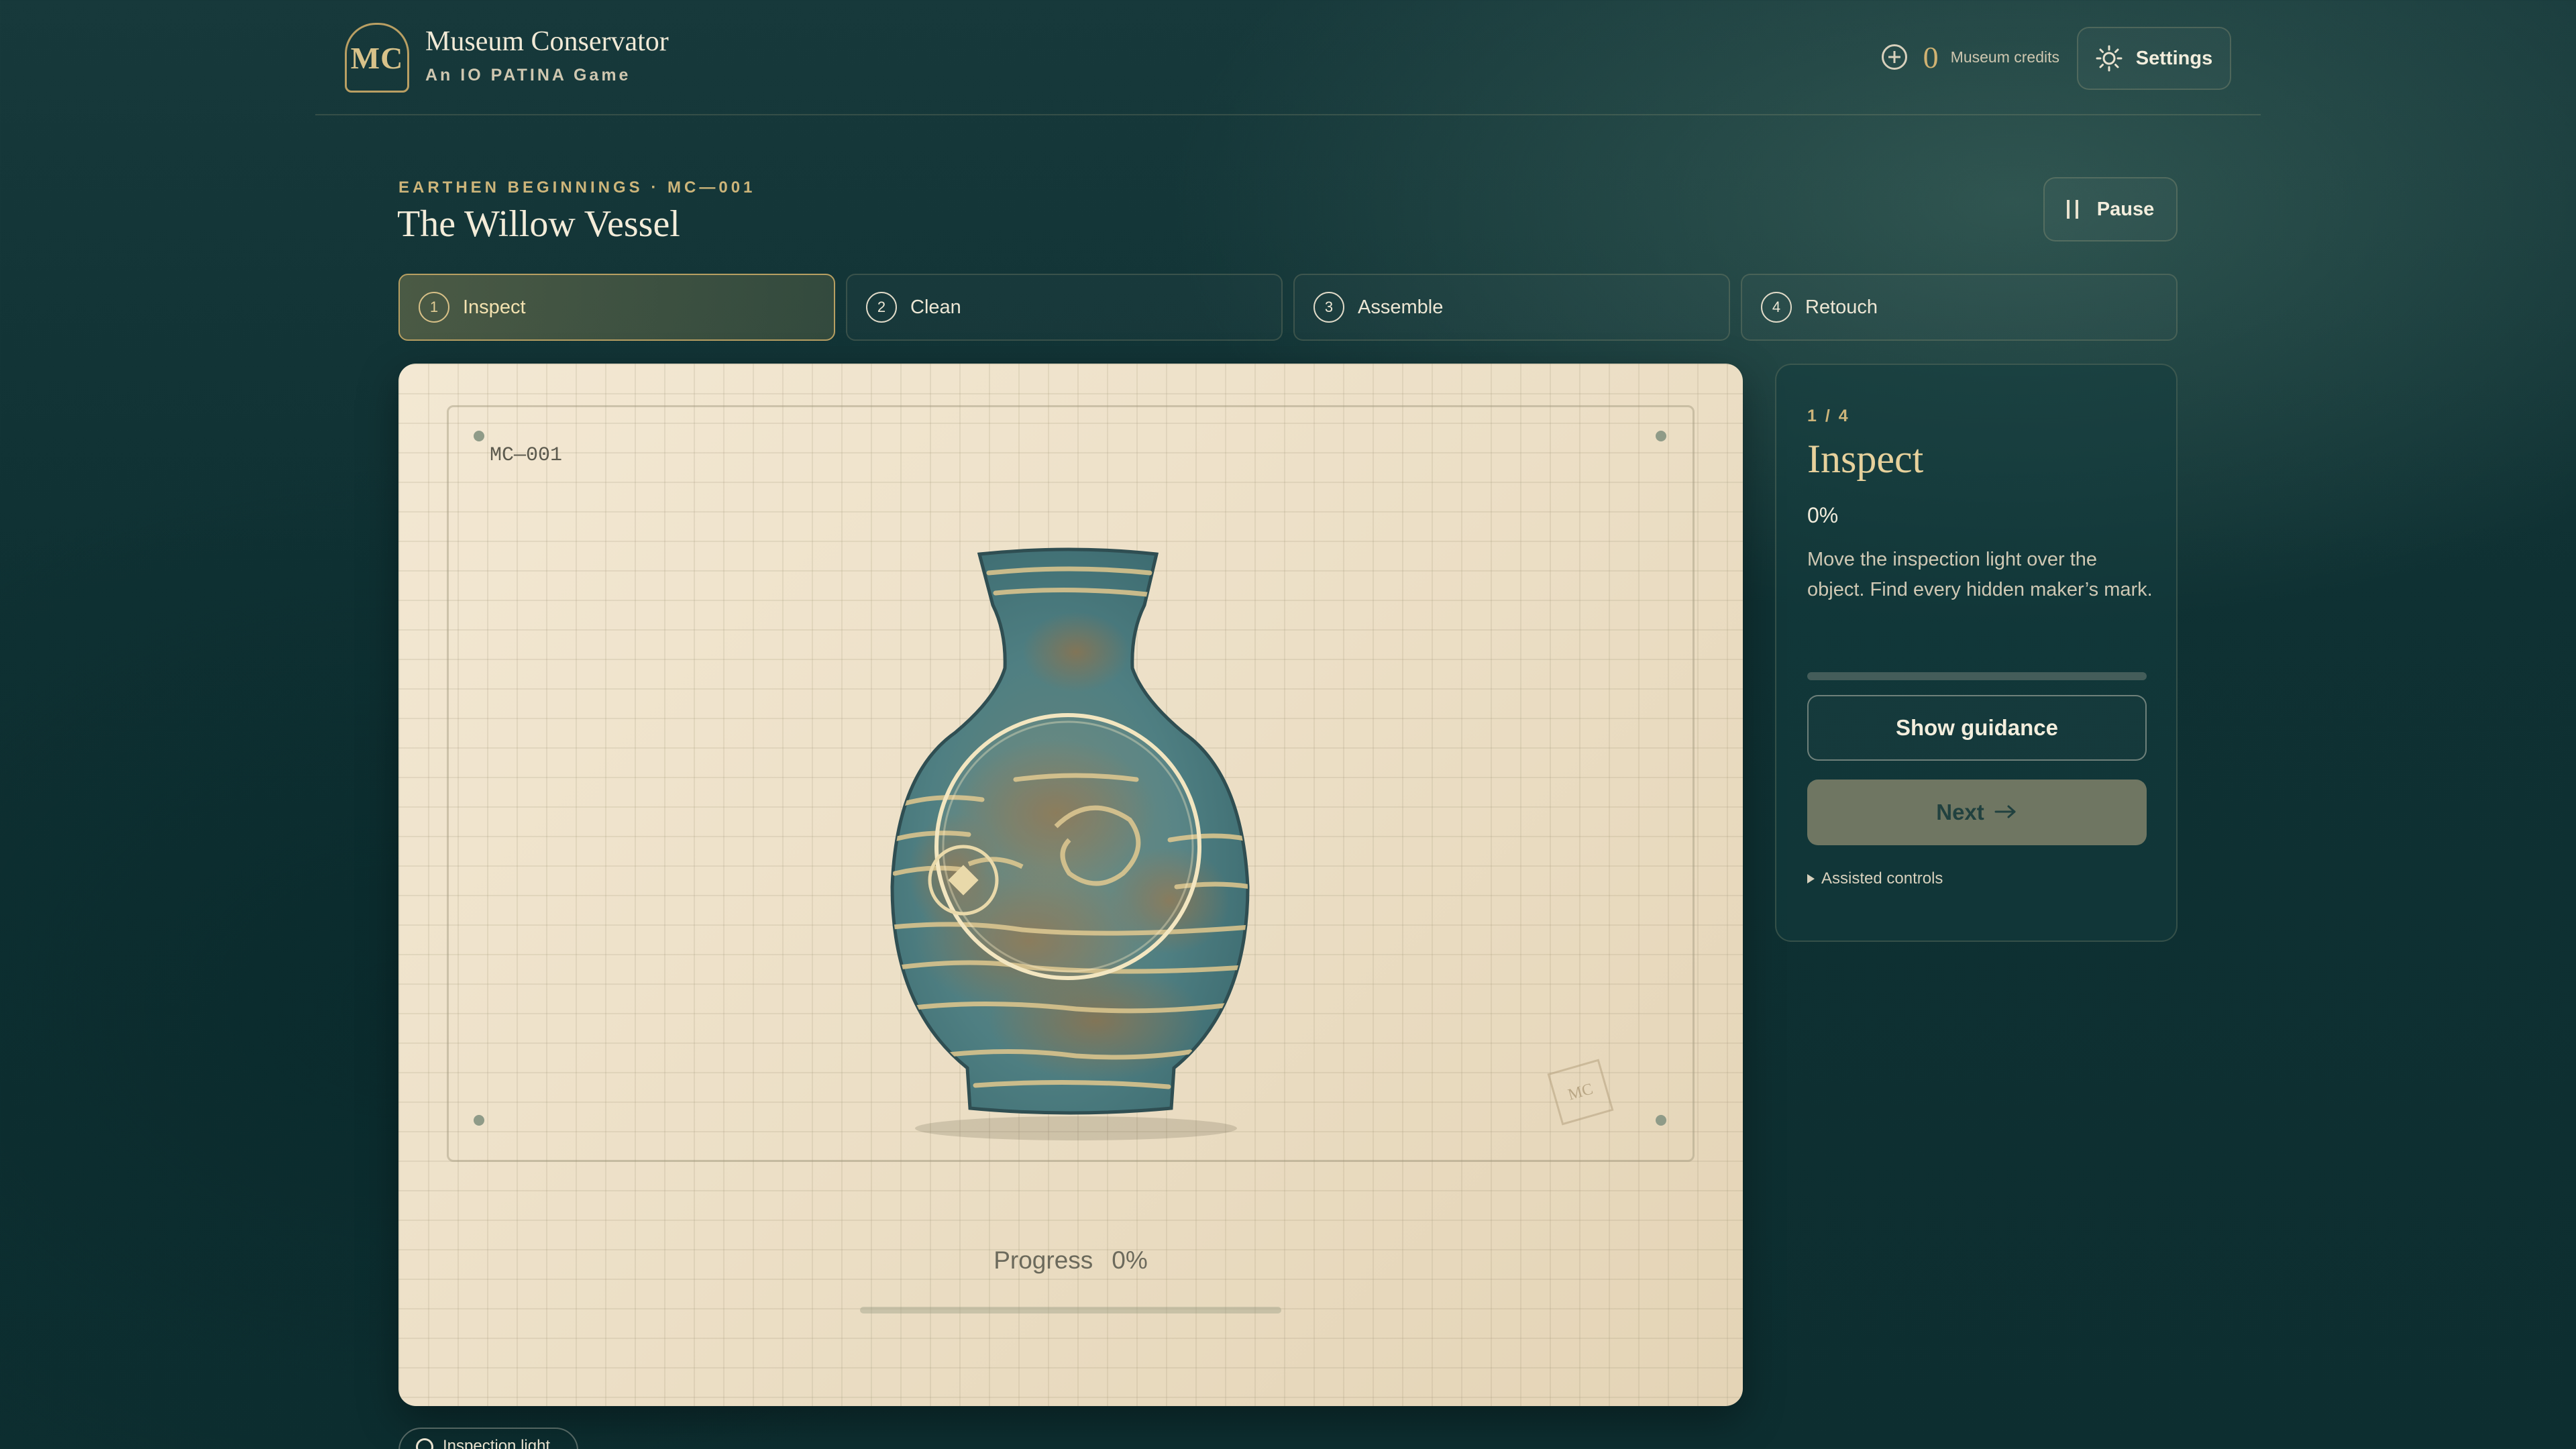 The image size is (2576, 1449). What do you see at coordinates (424, 1443) in the screenshot?
I see `inspection-light-icon` at bounding box center [424, 1443].